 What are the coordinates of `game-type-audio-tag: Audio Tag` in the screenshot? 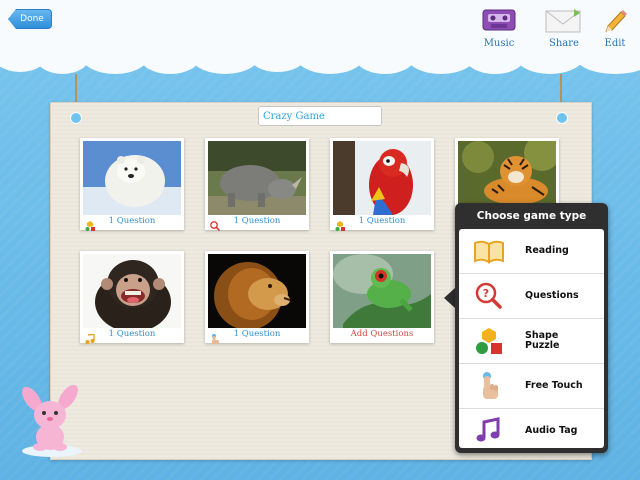 It's located at (531, 428).